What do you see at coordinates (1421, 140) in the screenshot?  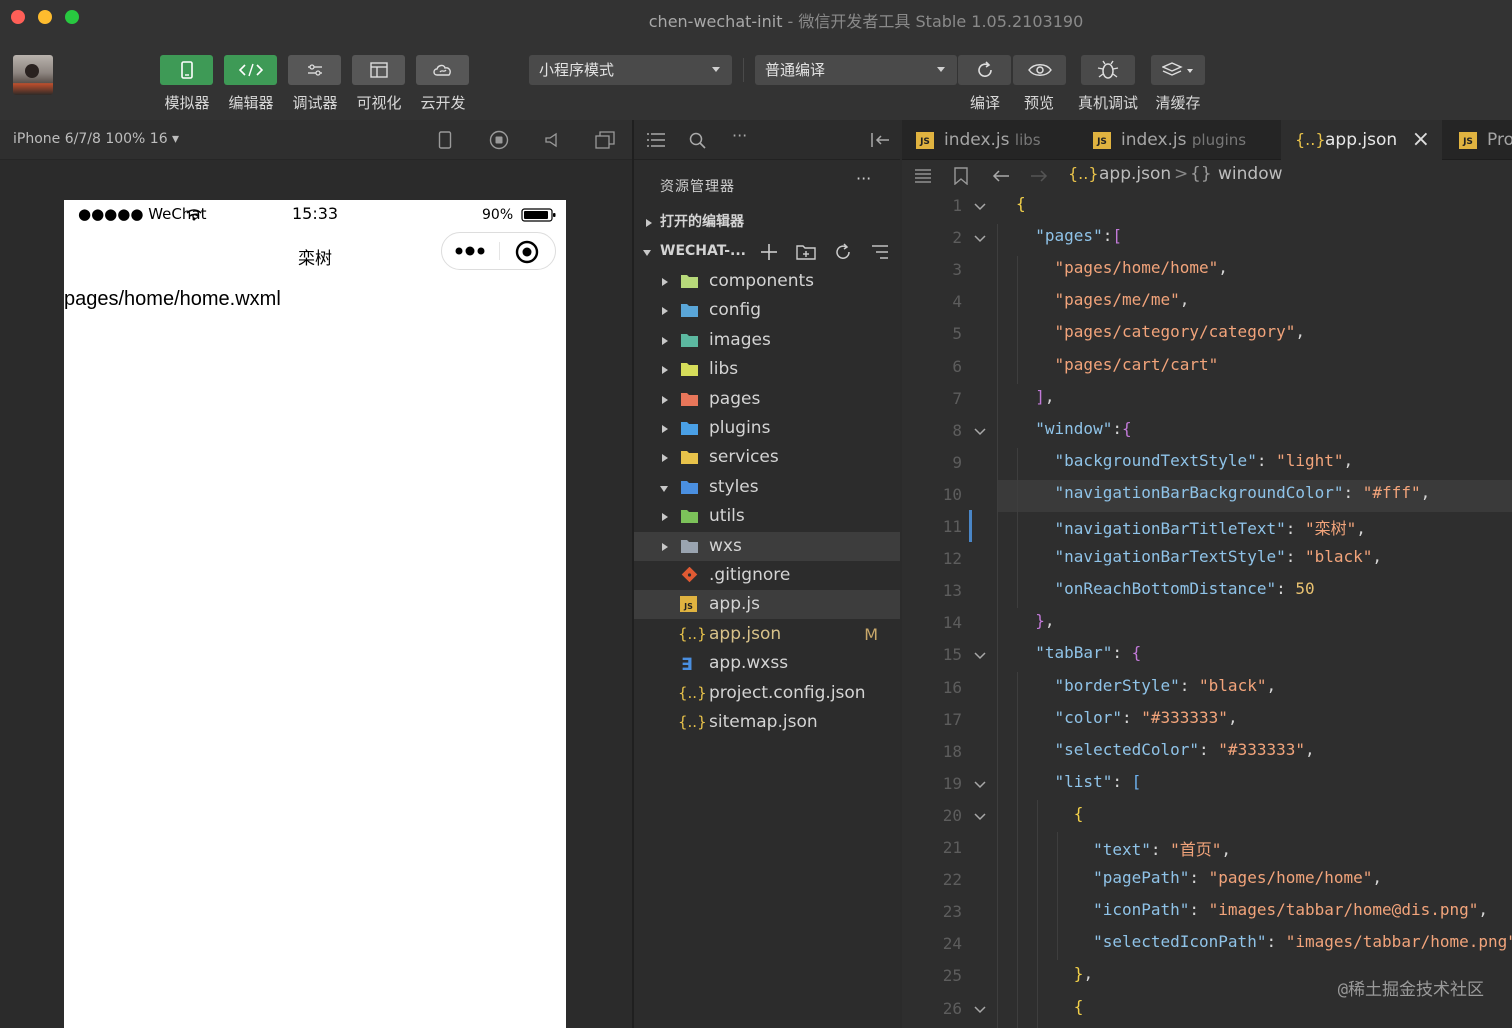 I see `close-tab-icon: ×` at bounding box center [1421, 140].